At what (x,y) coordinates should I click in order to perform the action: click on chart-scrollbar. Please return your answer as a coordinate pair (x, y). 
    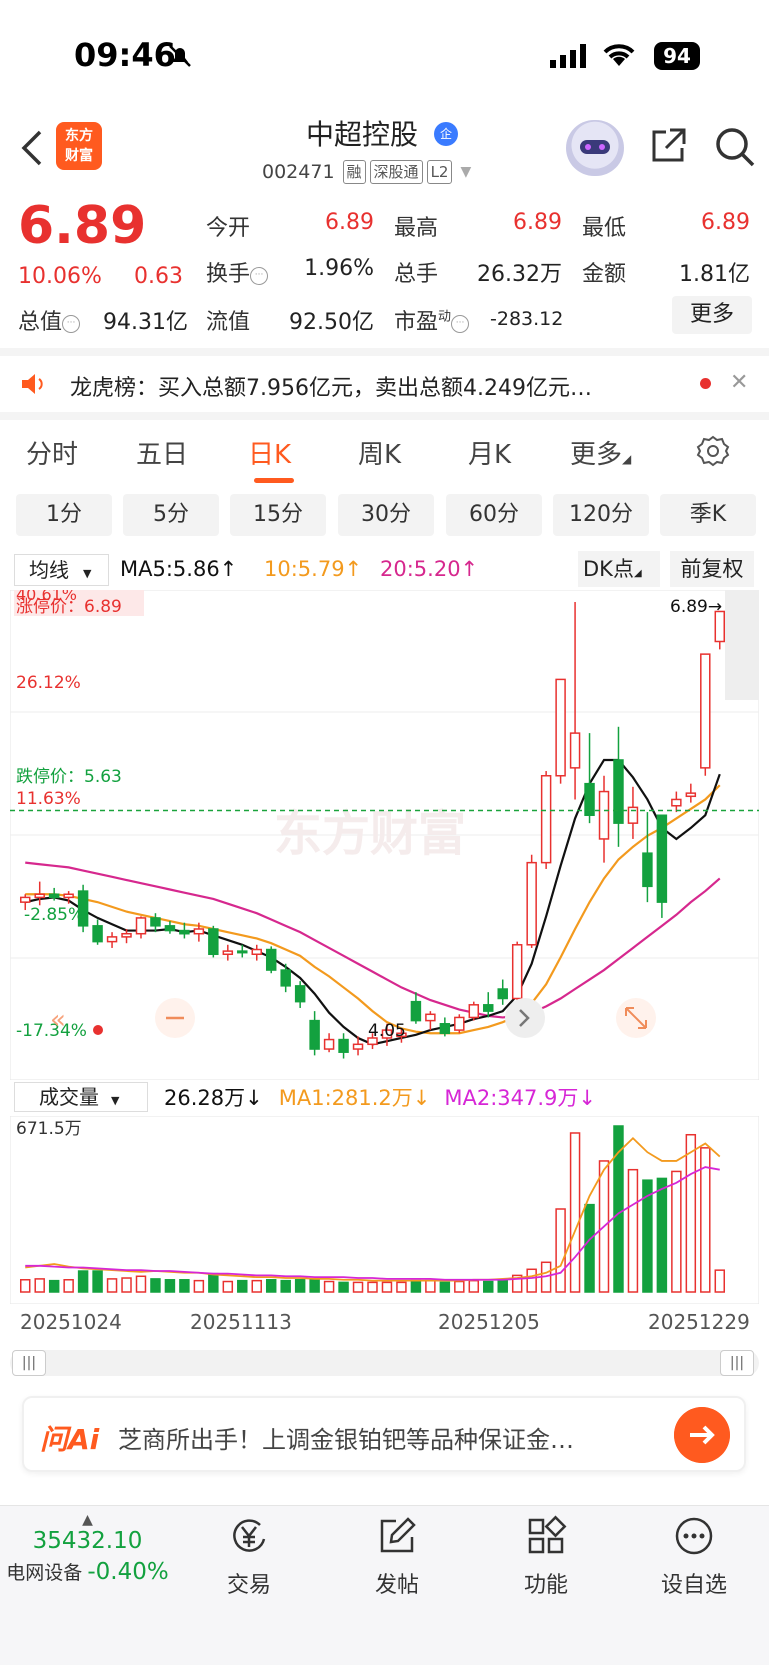
    Looking at the image, I should click on (384, 1363).